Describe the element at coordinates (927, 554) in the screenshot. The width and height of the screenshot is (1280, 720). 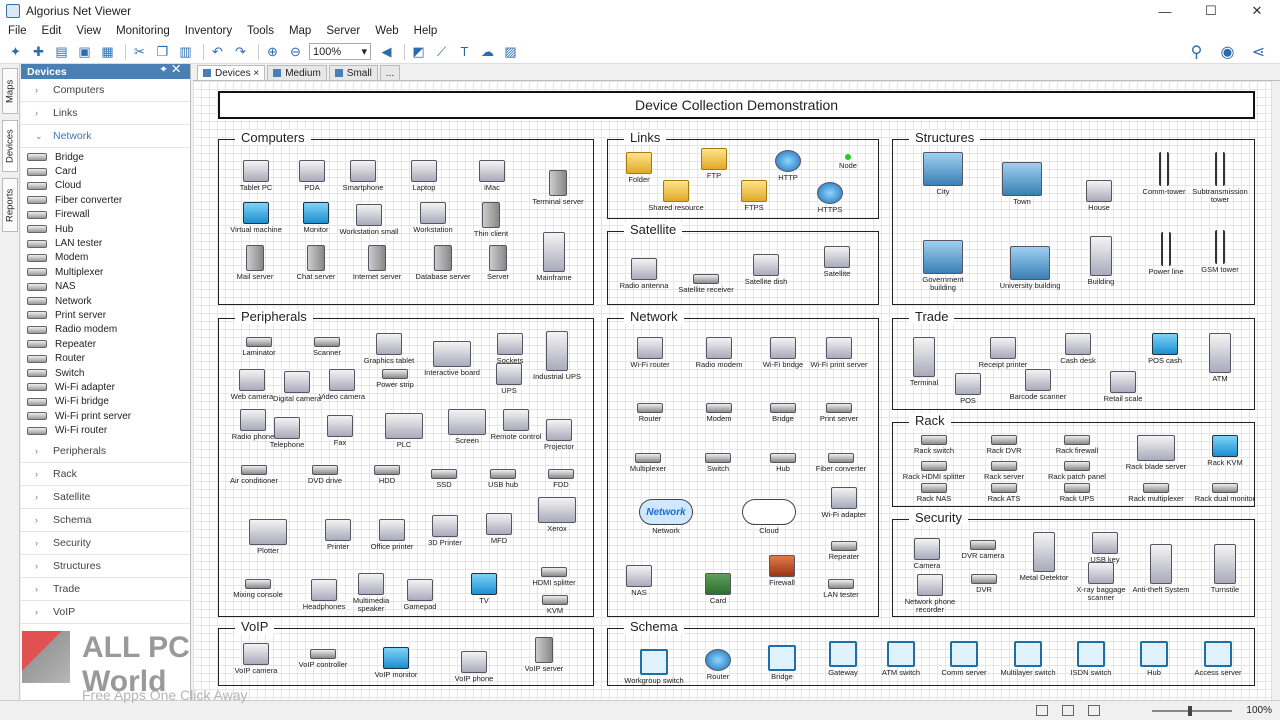
I see `device-node: Camera` at that location.